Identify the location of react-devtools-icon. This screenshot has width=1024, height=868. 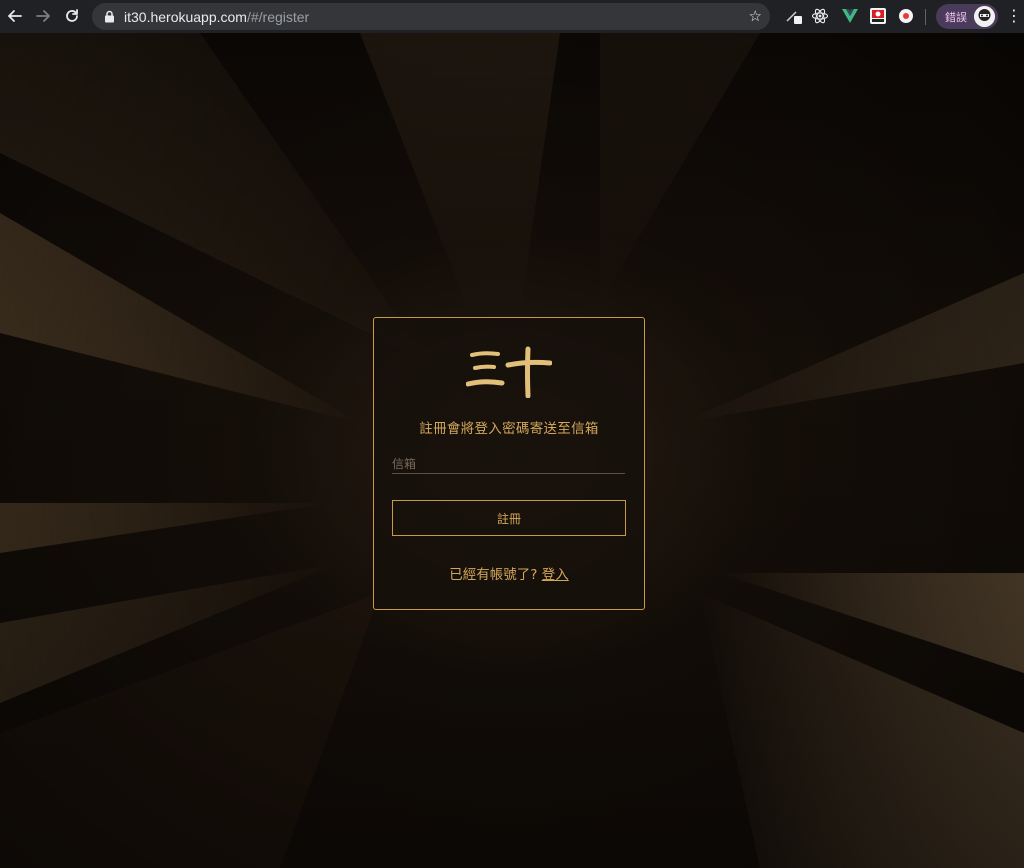
(820, 16).